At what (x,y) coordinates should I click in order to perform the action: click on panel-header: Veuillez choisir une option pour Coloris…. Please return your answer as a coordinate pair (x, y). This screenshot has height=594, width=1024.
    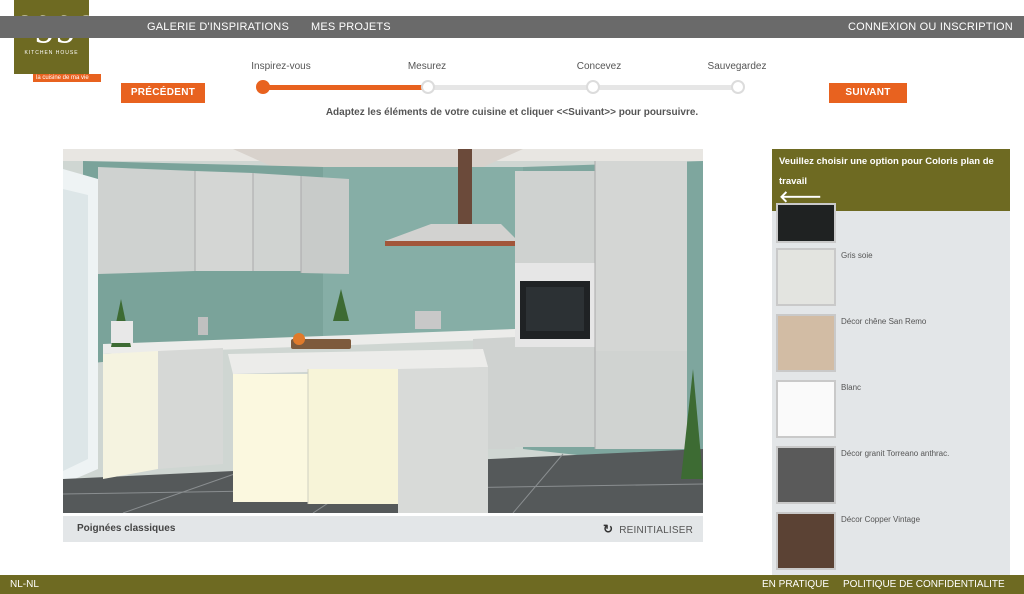
    Looking at the image, I should click on (891, 180).